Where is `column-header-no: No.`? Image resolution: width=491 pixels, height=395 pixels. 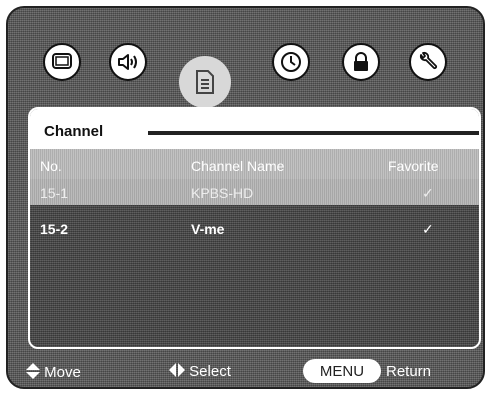 column-header-no: No. is located at coordinates (51, 166).